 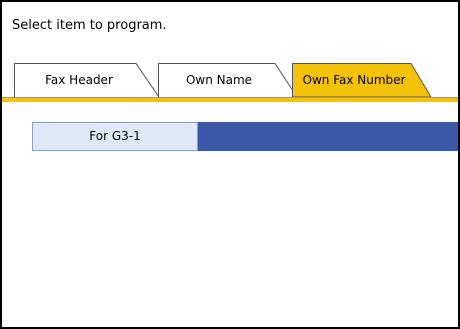 What do you see at coordinates (219, 80) in the screenshot?
I see `tab-label: Own Name` at bounding box center [219, 80].